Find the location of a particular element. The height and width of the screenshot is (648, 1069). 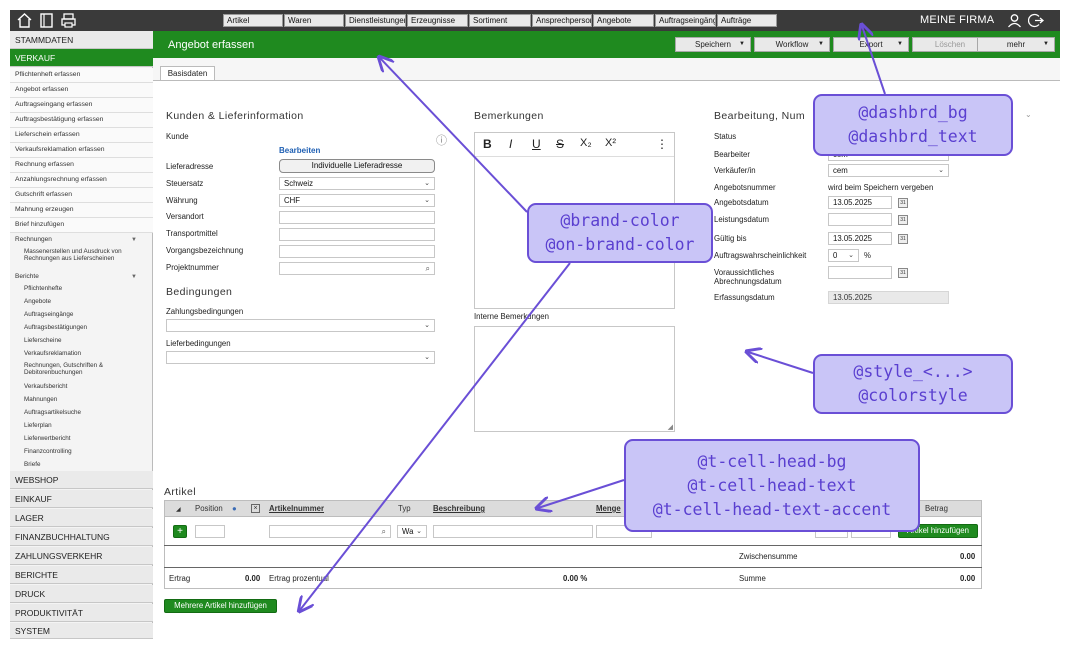

col-typ: Typ is located at coordinates (404, 508).